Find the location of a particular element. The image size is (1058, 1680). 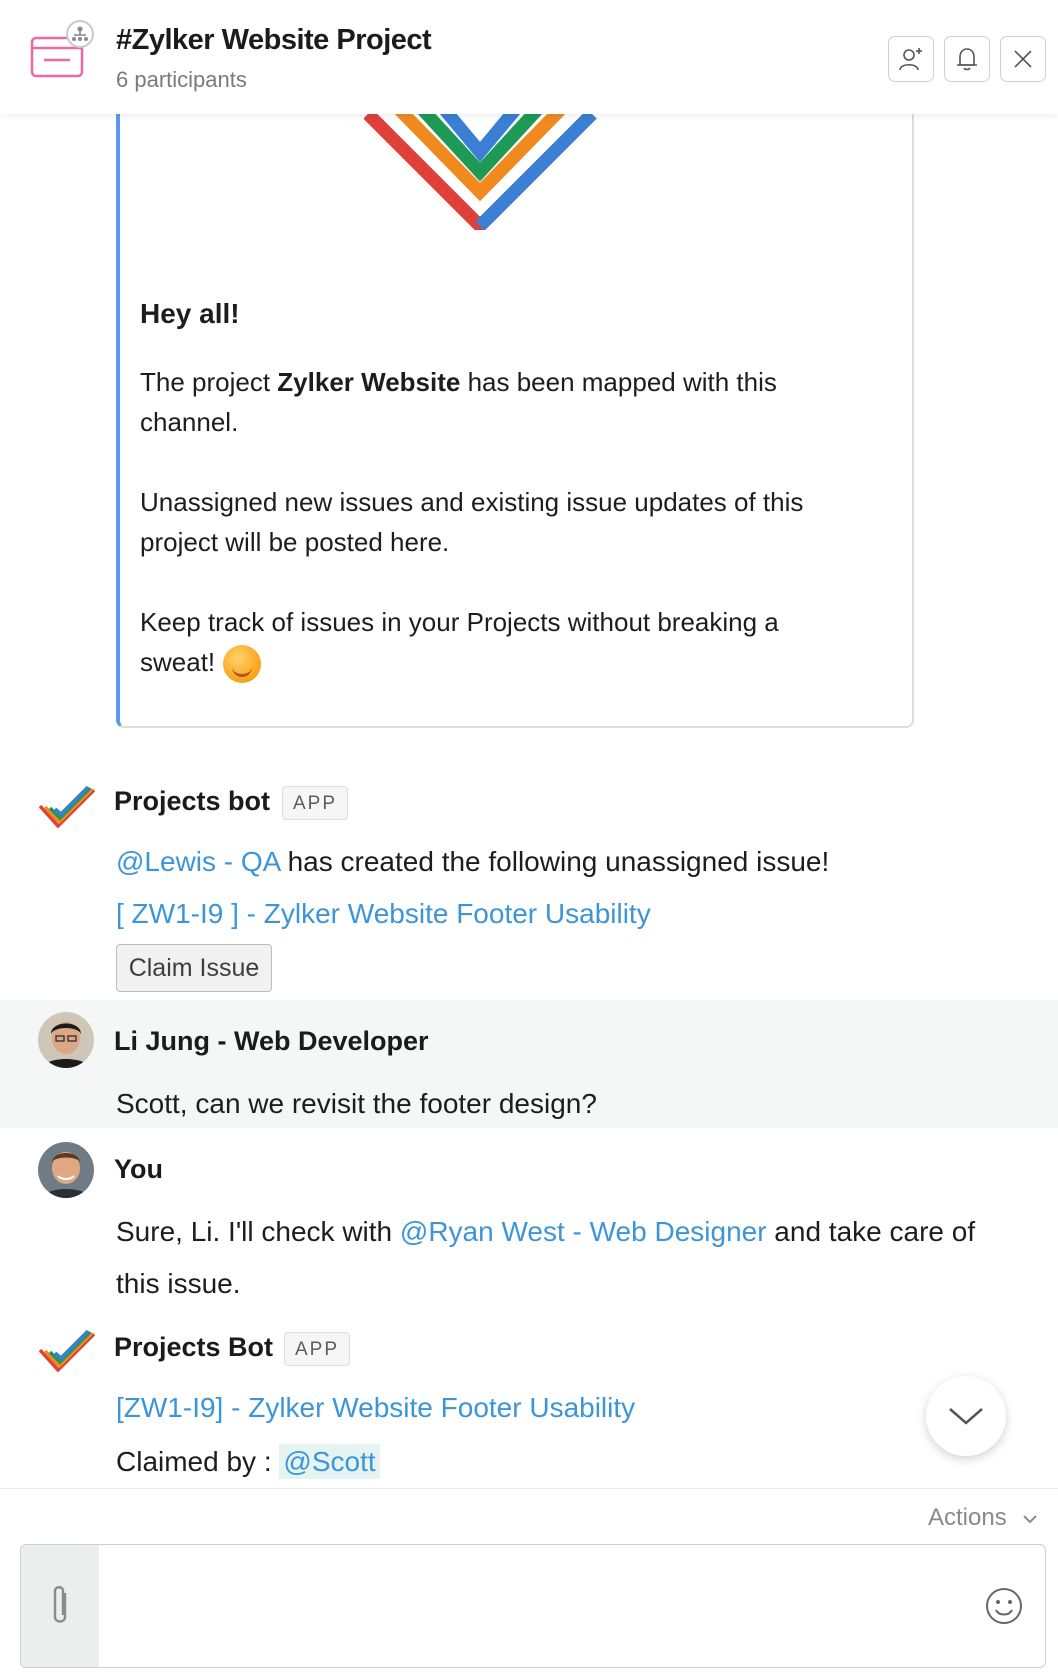

scroll-to-bottom-button is located at coordinates (966, 1416).